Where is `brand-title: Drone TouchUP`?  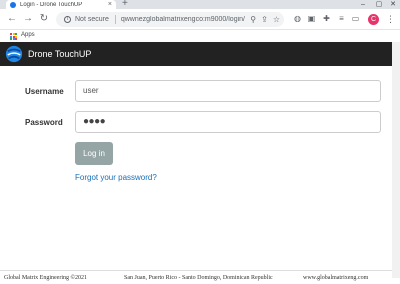 brand-title: Drone TouchUP is located at coordinates (59, 54).